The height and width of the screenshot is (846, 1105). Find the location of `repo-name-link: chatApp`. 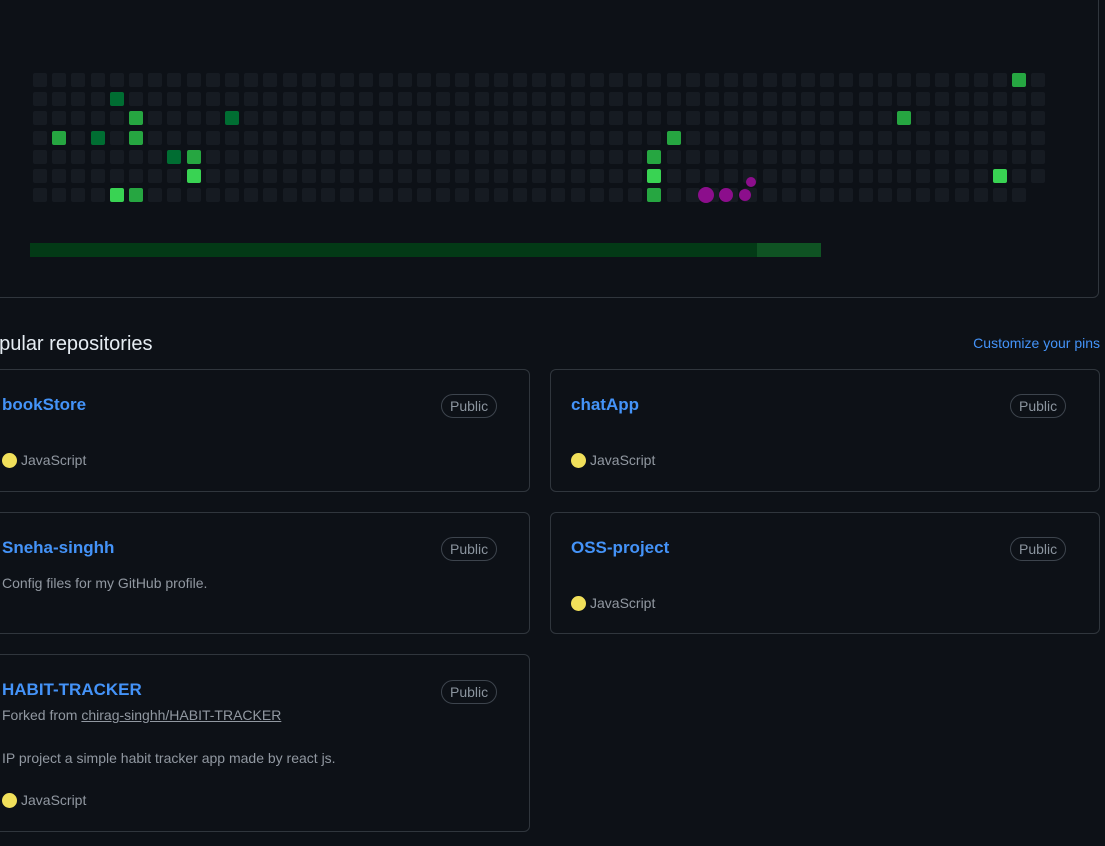

repo-name-link: chatApp is located at coordinates (605, 405).